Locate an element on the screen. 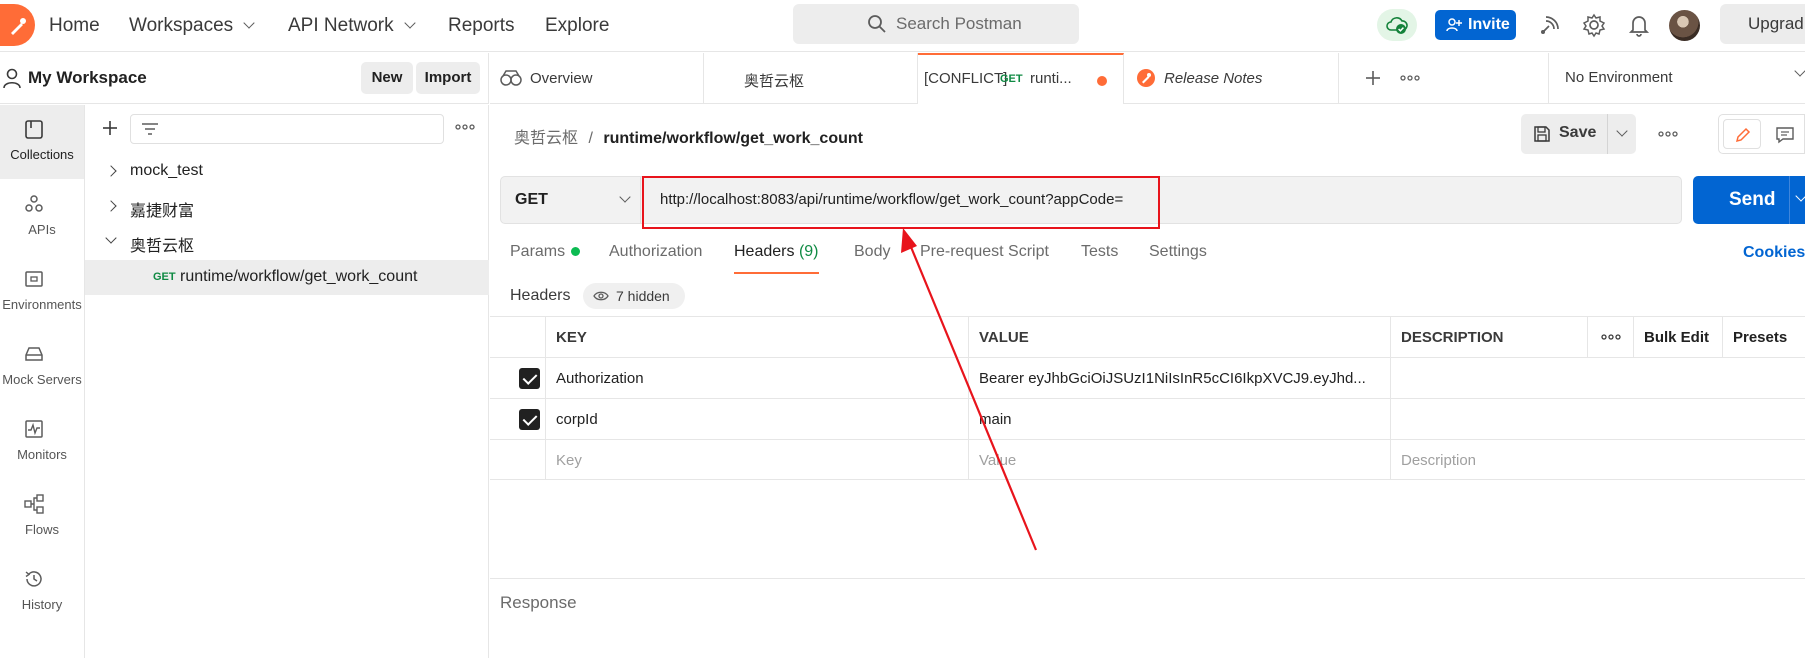  tab-tests: Tests is located at coordinates (1099, 252).